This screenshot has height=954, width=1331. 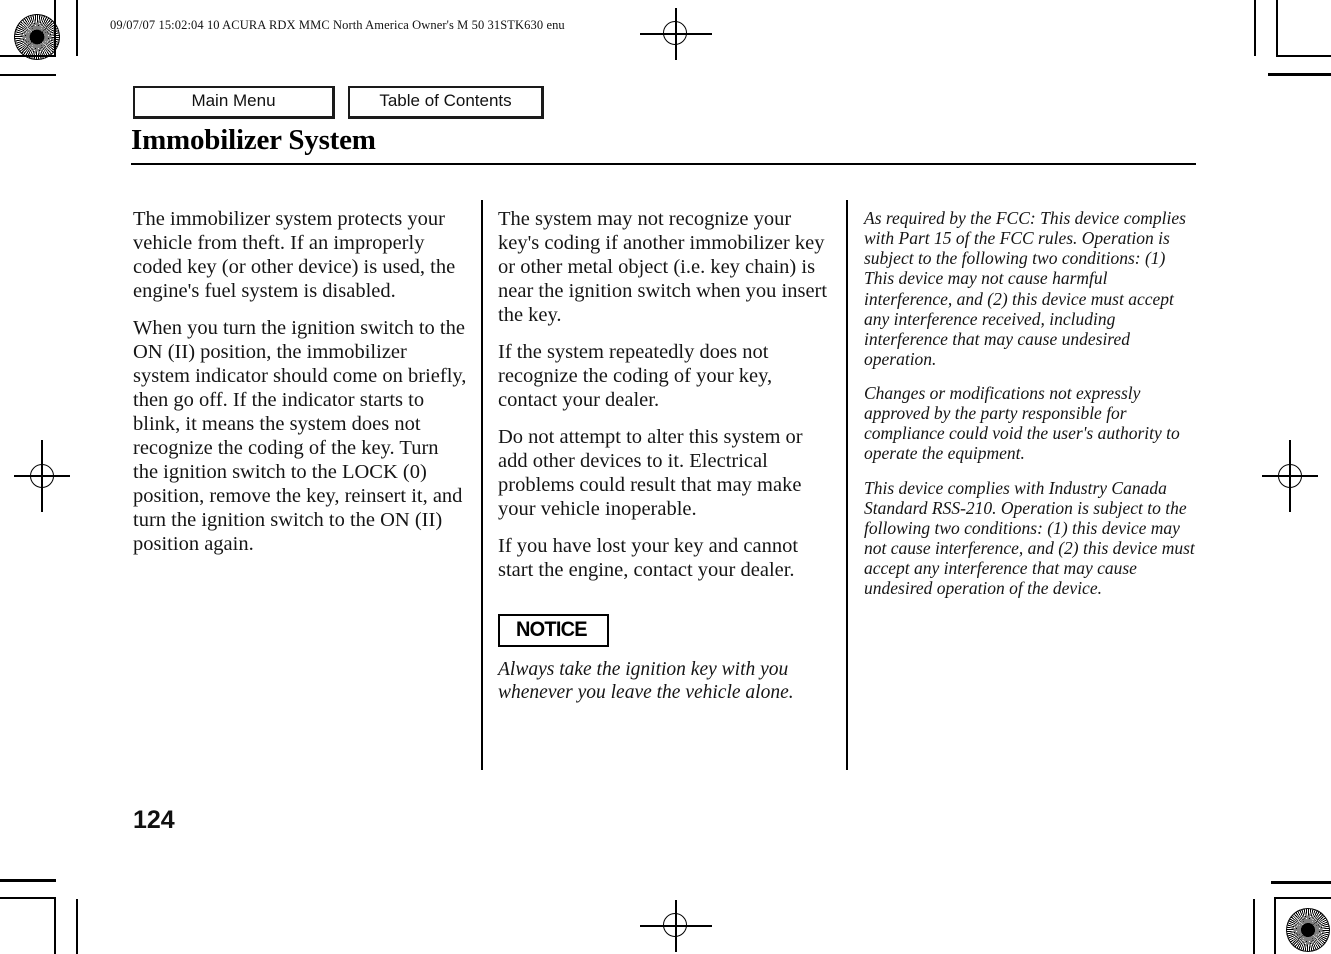 What do you see at coordinates (1303, 56) in the screenshot?
I see `crop-mark-top-right-horizontal` at bounding box center [1303, 56].